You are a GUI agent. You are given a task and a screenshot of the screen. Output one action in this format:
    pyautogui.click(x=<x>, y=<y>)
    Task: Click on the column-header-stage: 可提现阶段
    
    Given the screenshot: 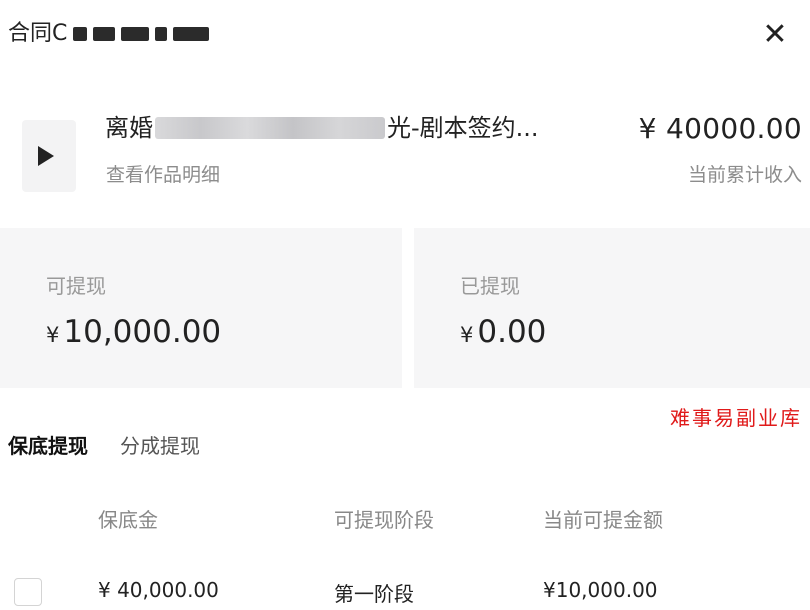 What is the action you would take?
    pyautogui.click(x=384, y=520)
    